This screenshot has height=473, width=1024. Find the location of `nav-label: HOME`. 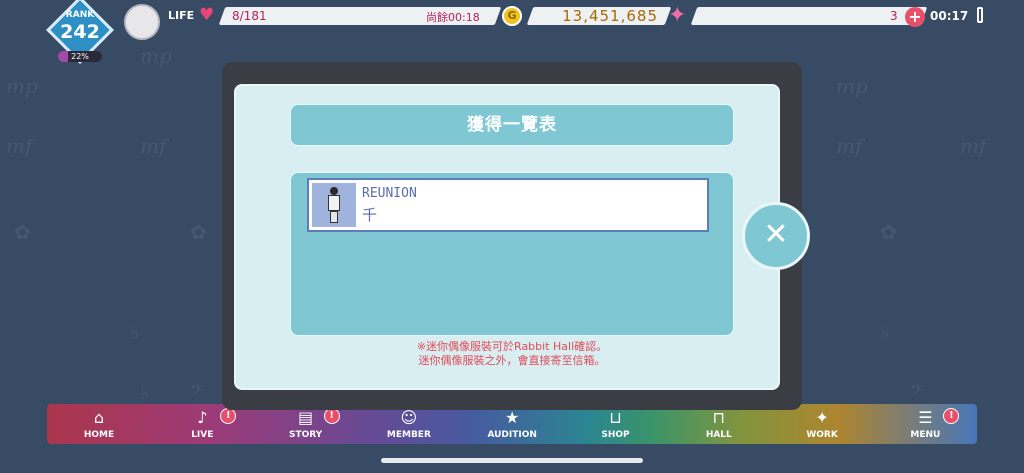

nav-label: HOME is located at coordinates (99, 435).